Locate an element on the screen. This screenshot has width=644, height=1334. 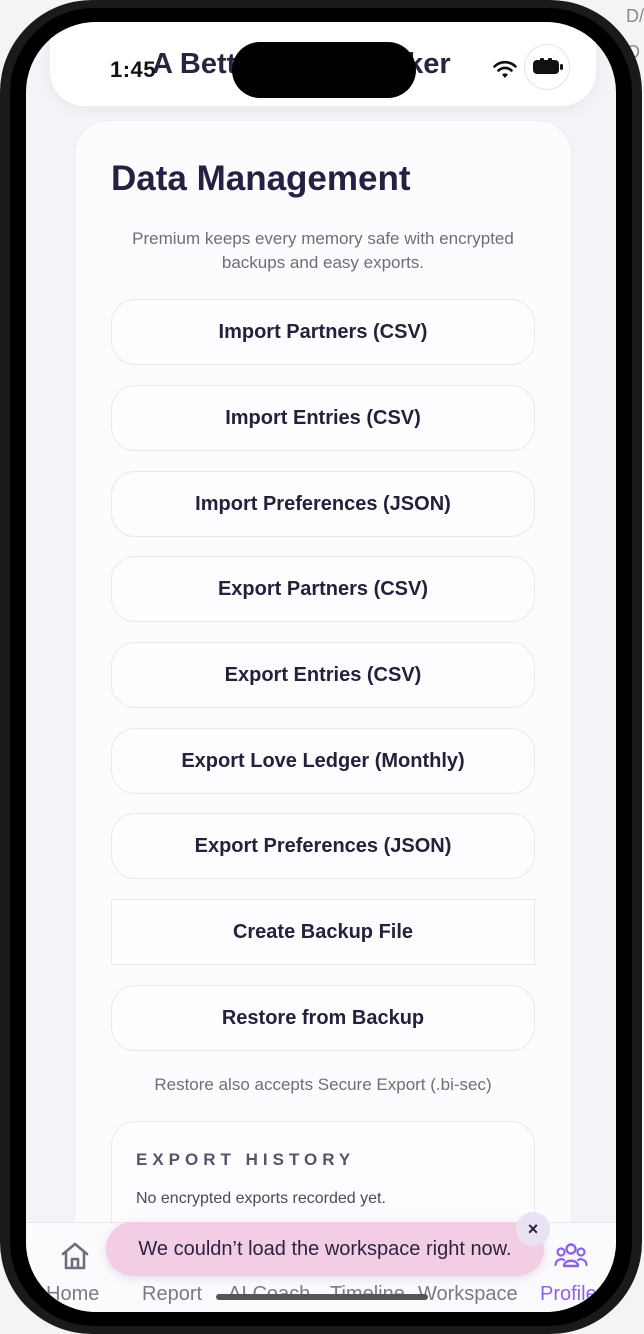
battery-icon is located at coordinates (548, 66).